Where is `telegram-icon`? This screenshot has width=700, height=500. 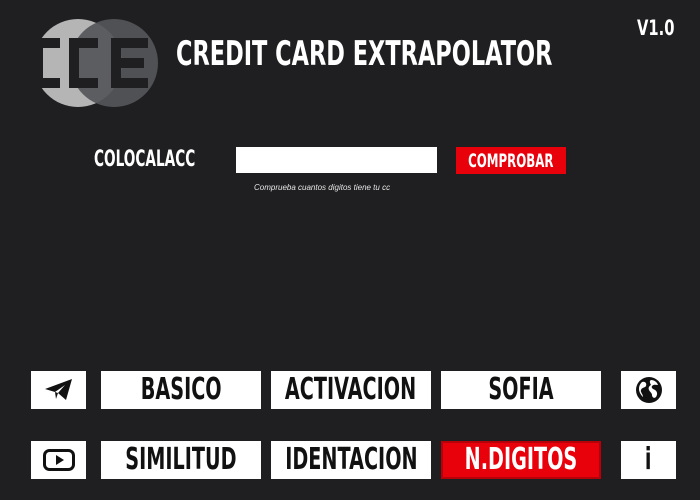
telegram-icon is located at coordinates (59, 390).